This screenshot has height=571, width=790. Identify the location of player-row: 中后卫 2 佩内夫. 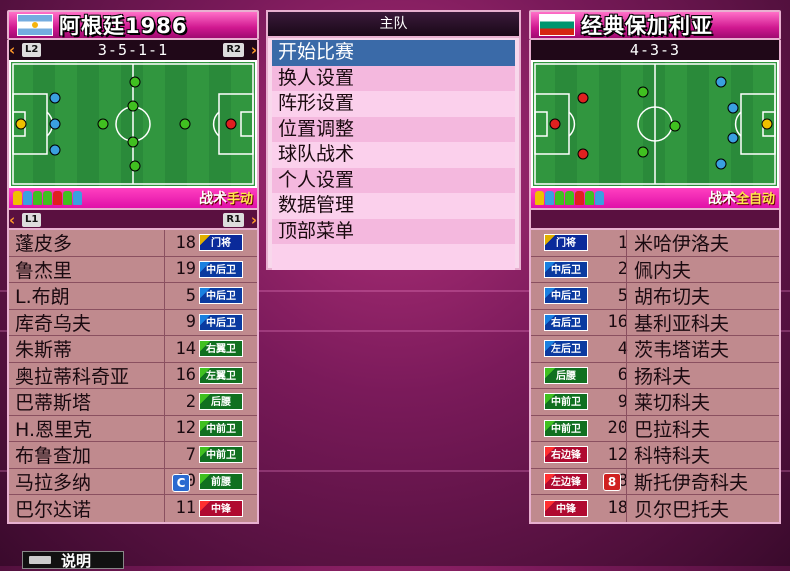
(655, 269).